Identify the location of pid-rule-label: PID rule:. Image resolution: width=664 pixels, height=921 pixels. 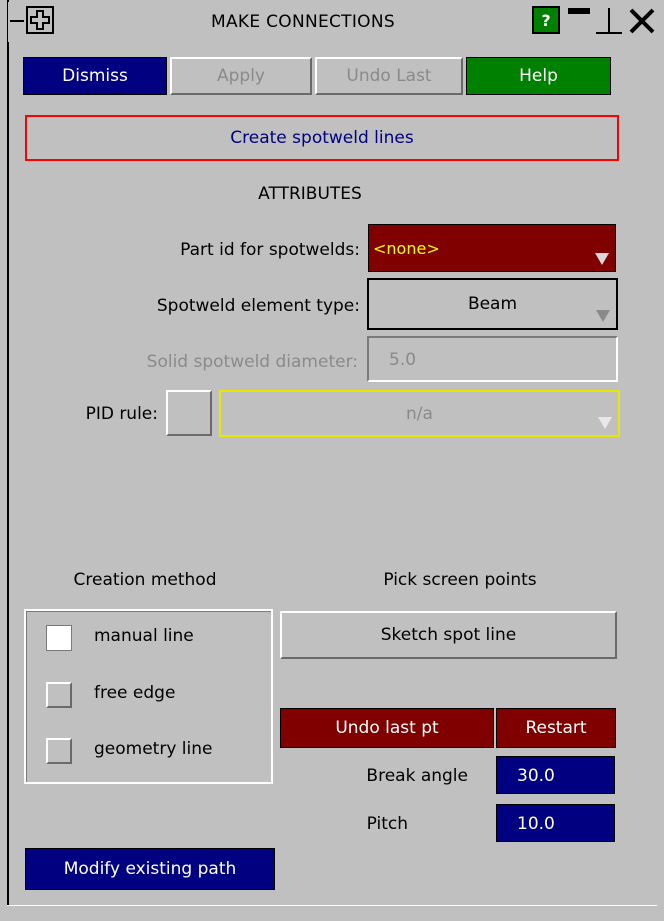
(121, 414).